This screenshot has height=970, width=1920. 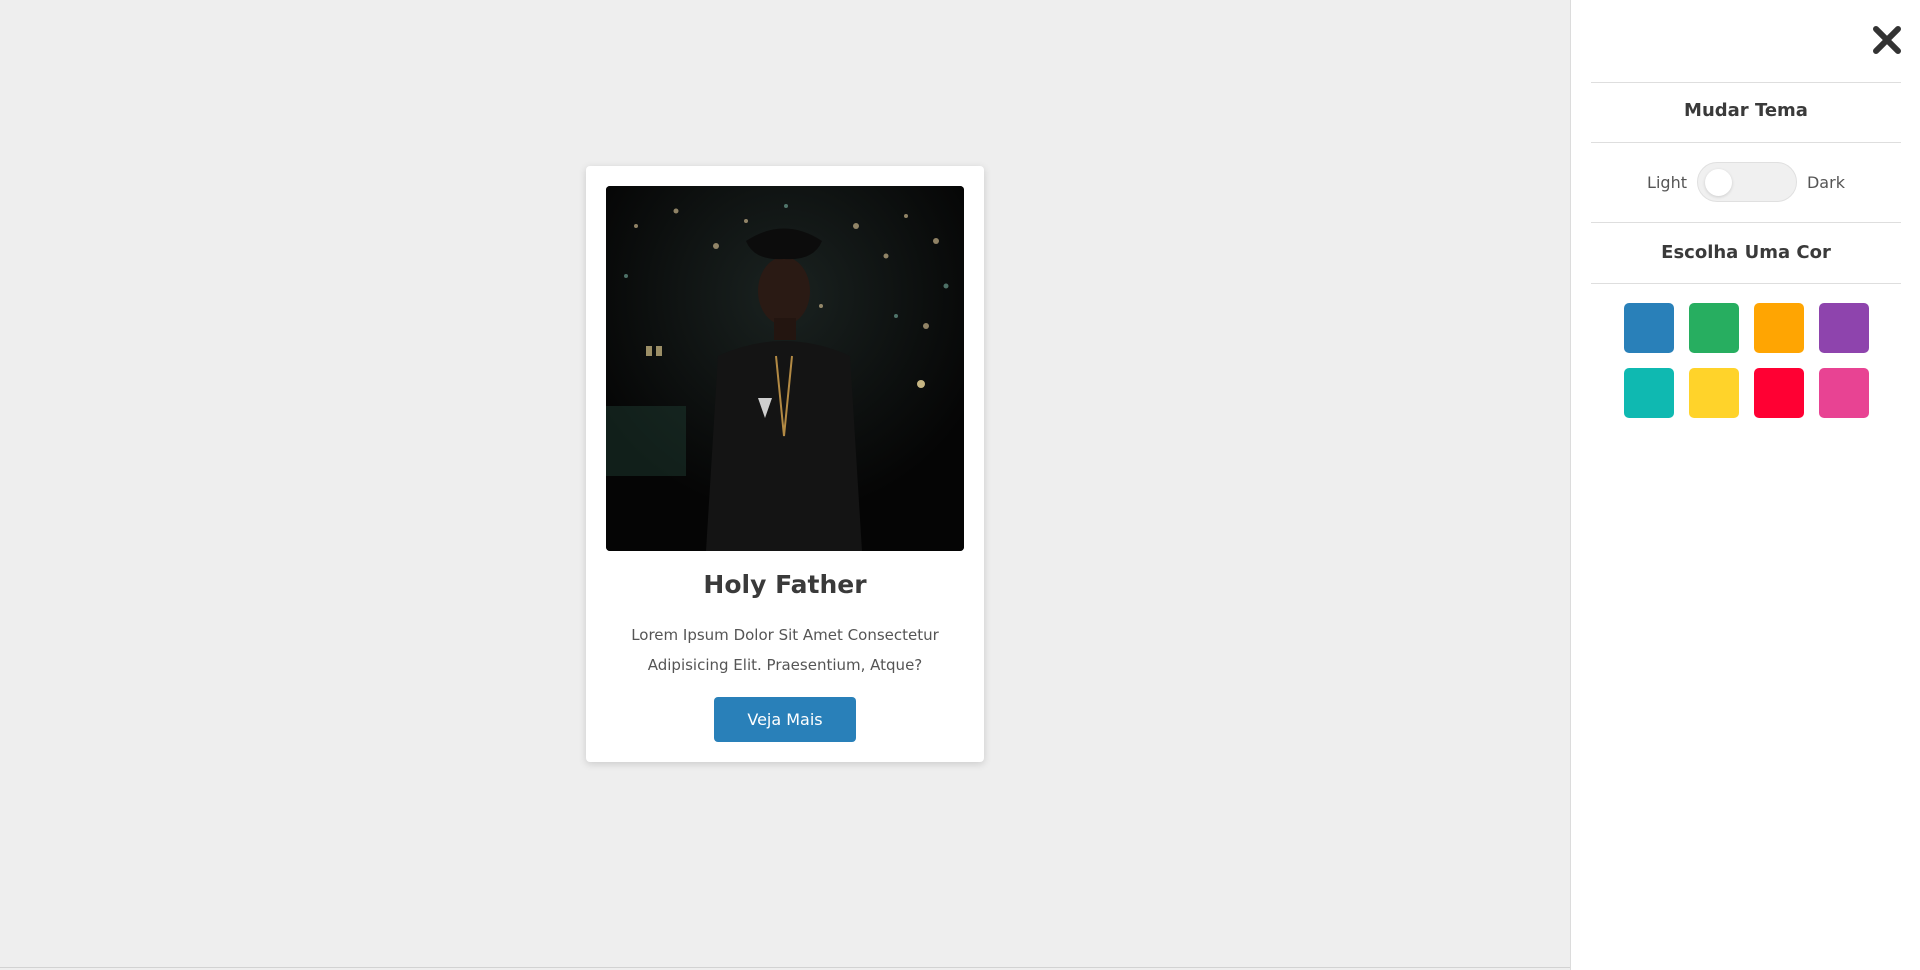 I want to click on toggle-knob, so click(x=1718, y=182).